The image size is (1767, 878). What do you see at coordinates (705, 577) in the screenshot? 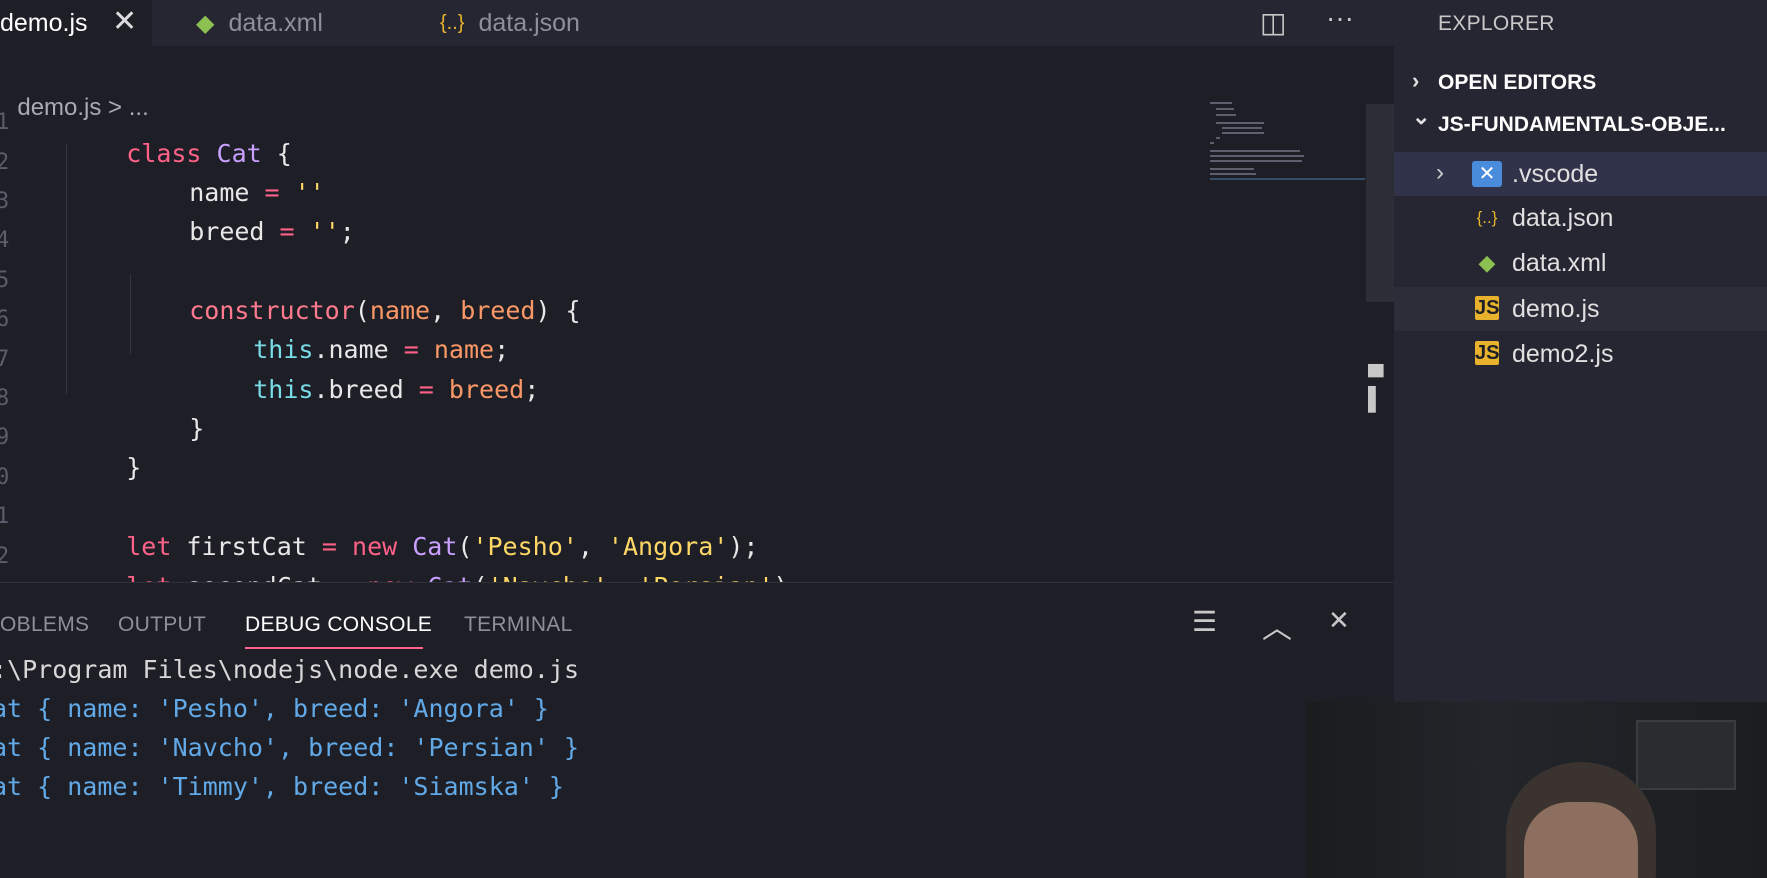
I see `code-token: 'Persian'` at bounding box center [705, 577].